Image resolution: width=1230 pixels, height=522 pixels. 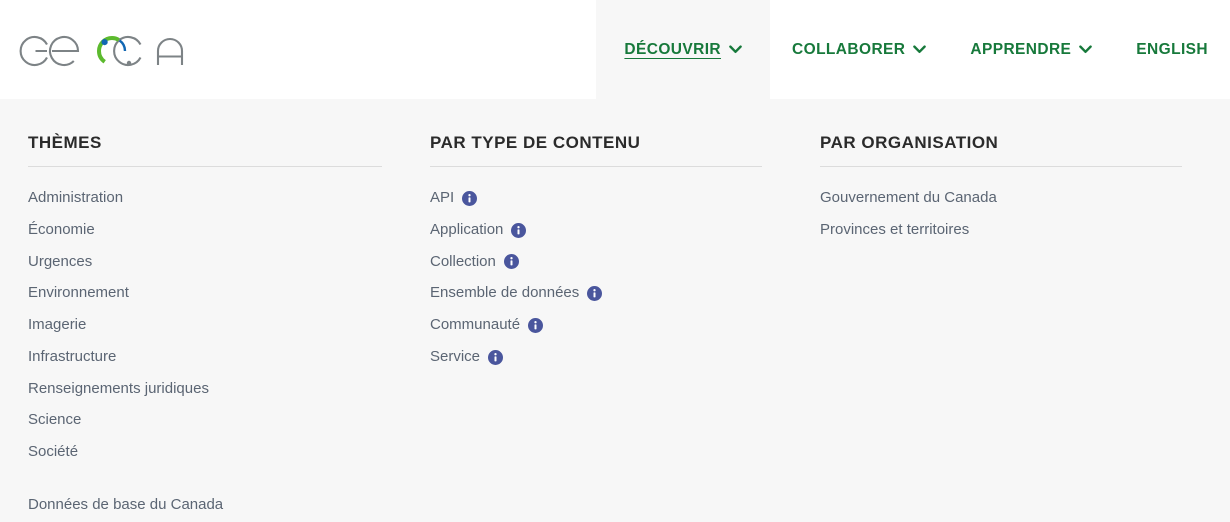 I want to click on menu-item-label: Collection, so click(x=463, y=261).